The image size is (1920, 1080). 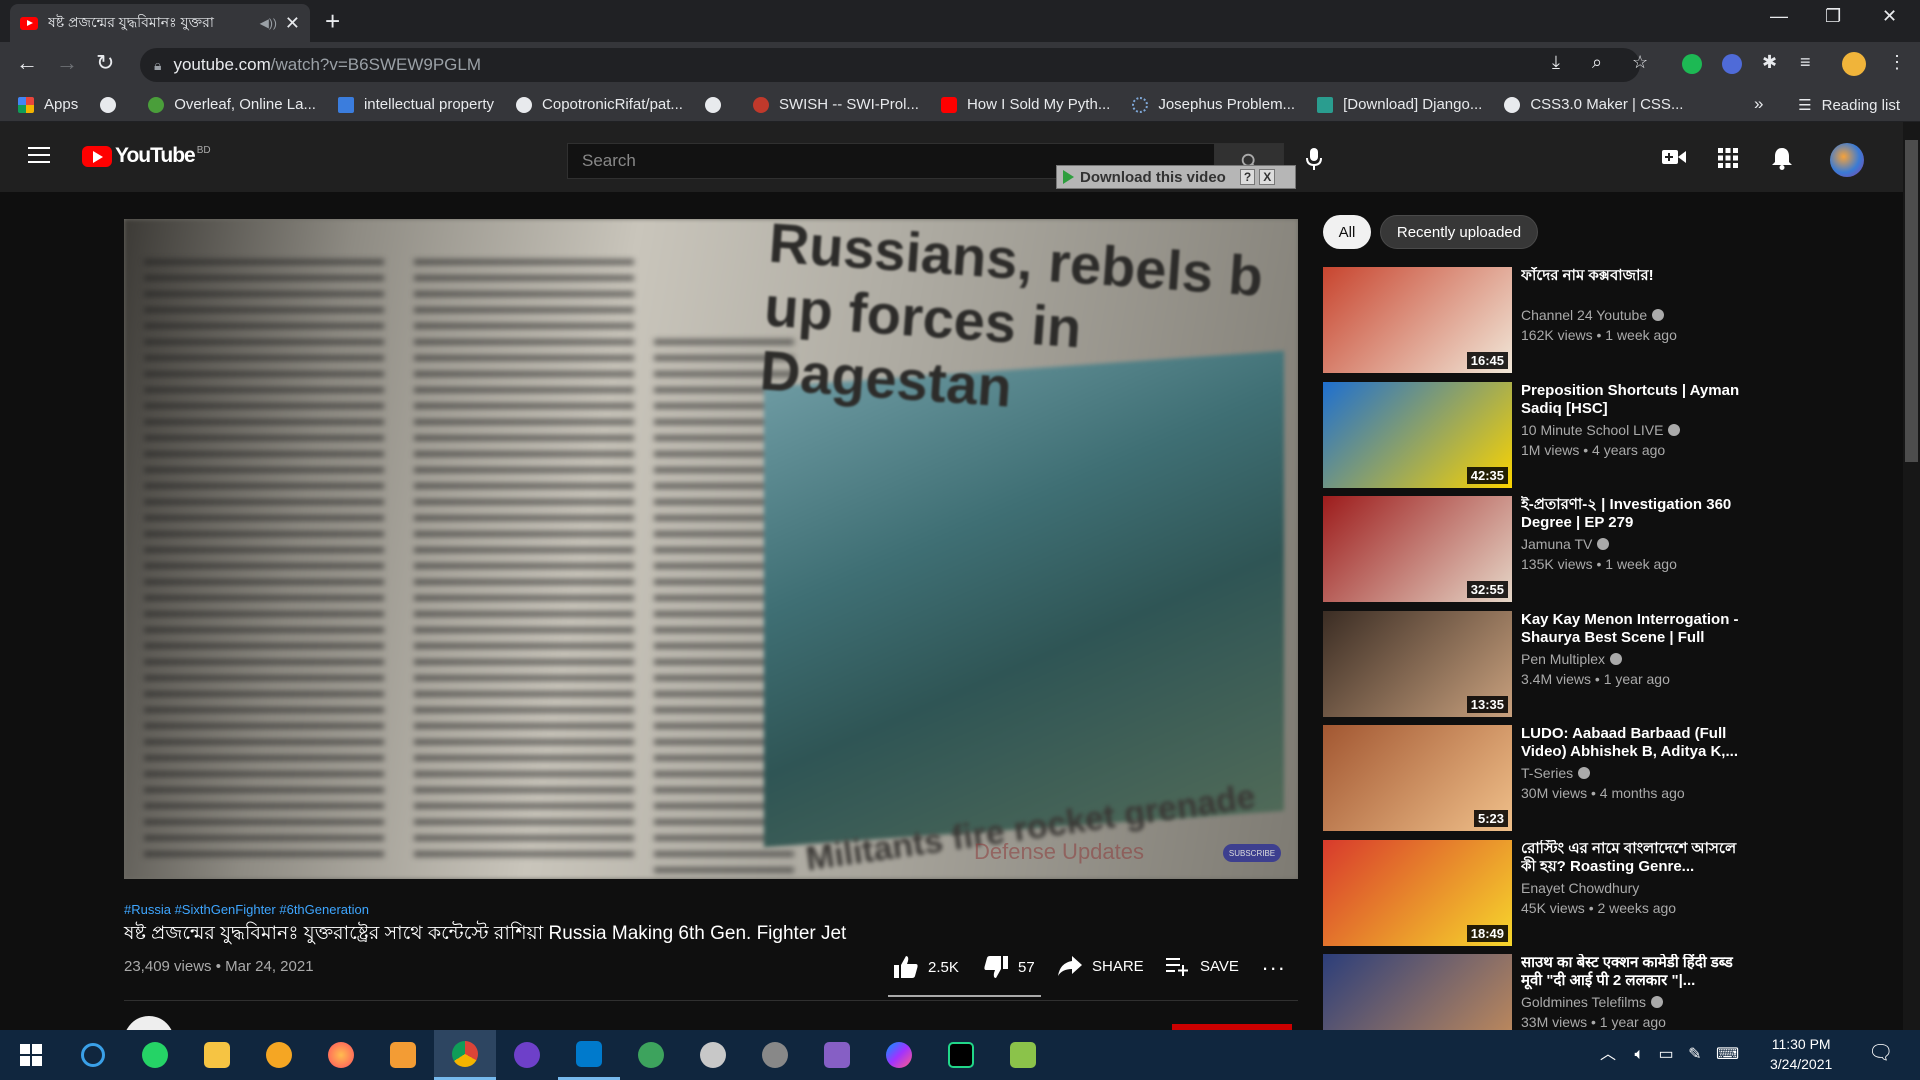 What do you see at coordinates (1592, 1002) in the screenshot?
I see `recommendation-channel: Goldmines Telefilms` at bounding box center [1592, 1002].